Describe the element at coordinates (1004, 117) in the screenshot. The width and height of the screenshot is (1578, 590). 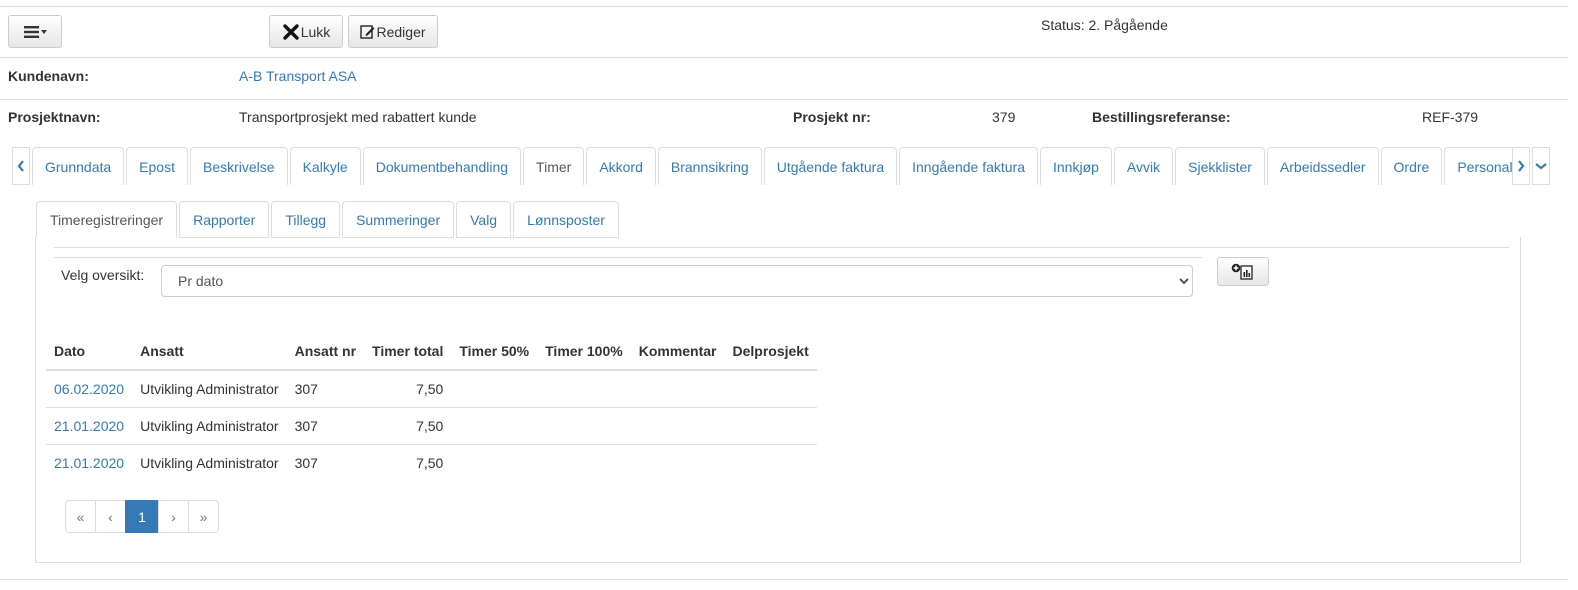
I see `project-nr-value: 379` at that location.